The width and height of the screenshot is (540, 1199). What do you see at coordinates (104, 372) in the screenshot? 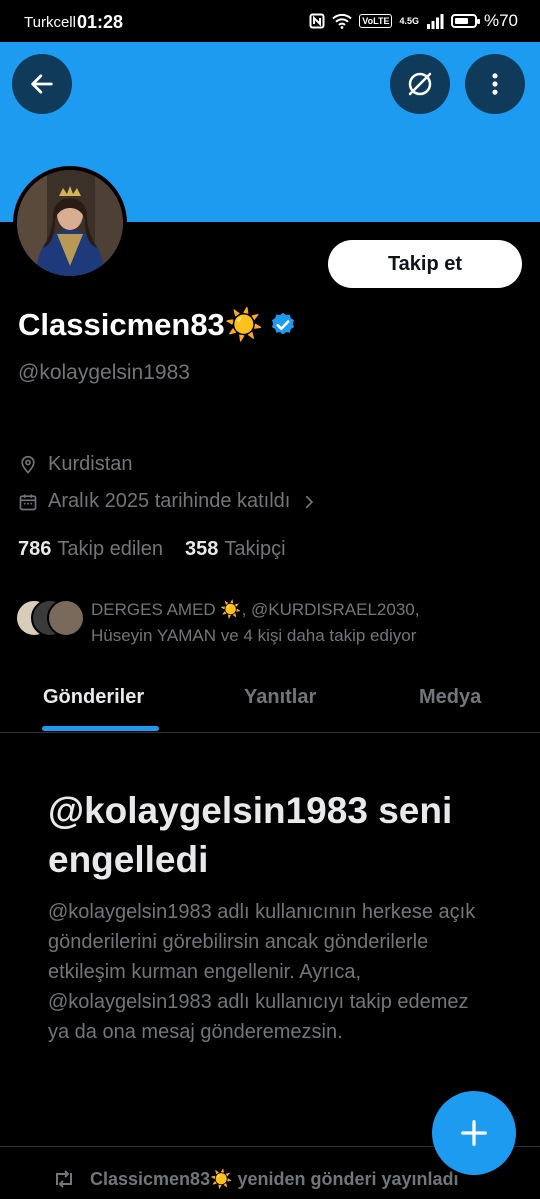
I see `profile-handle: @kolaygelsin1983` at bounding box center [104, 372].